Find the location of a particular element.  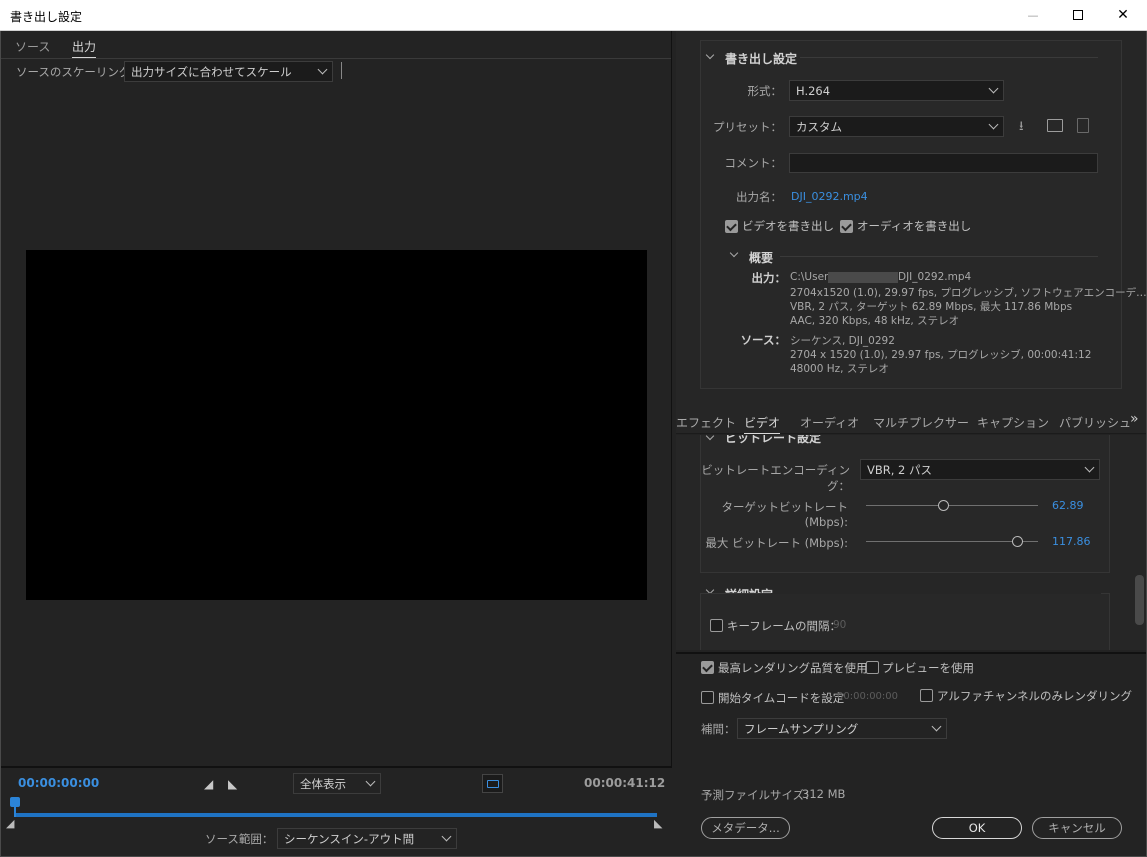

cancel-button-label: キャンセル is located at coordinates (1077, 828).